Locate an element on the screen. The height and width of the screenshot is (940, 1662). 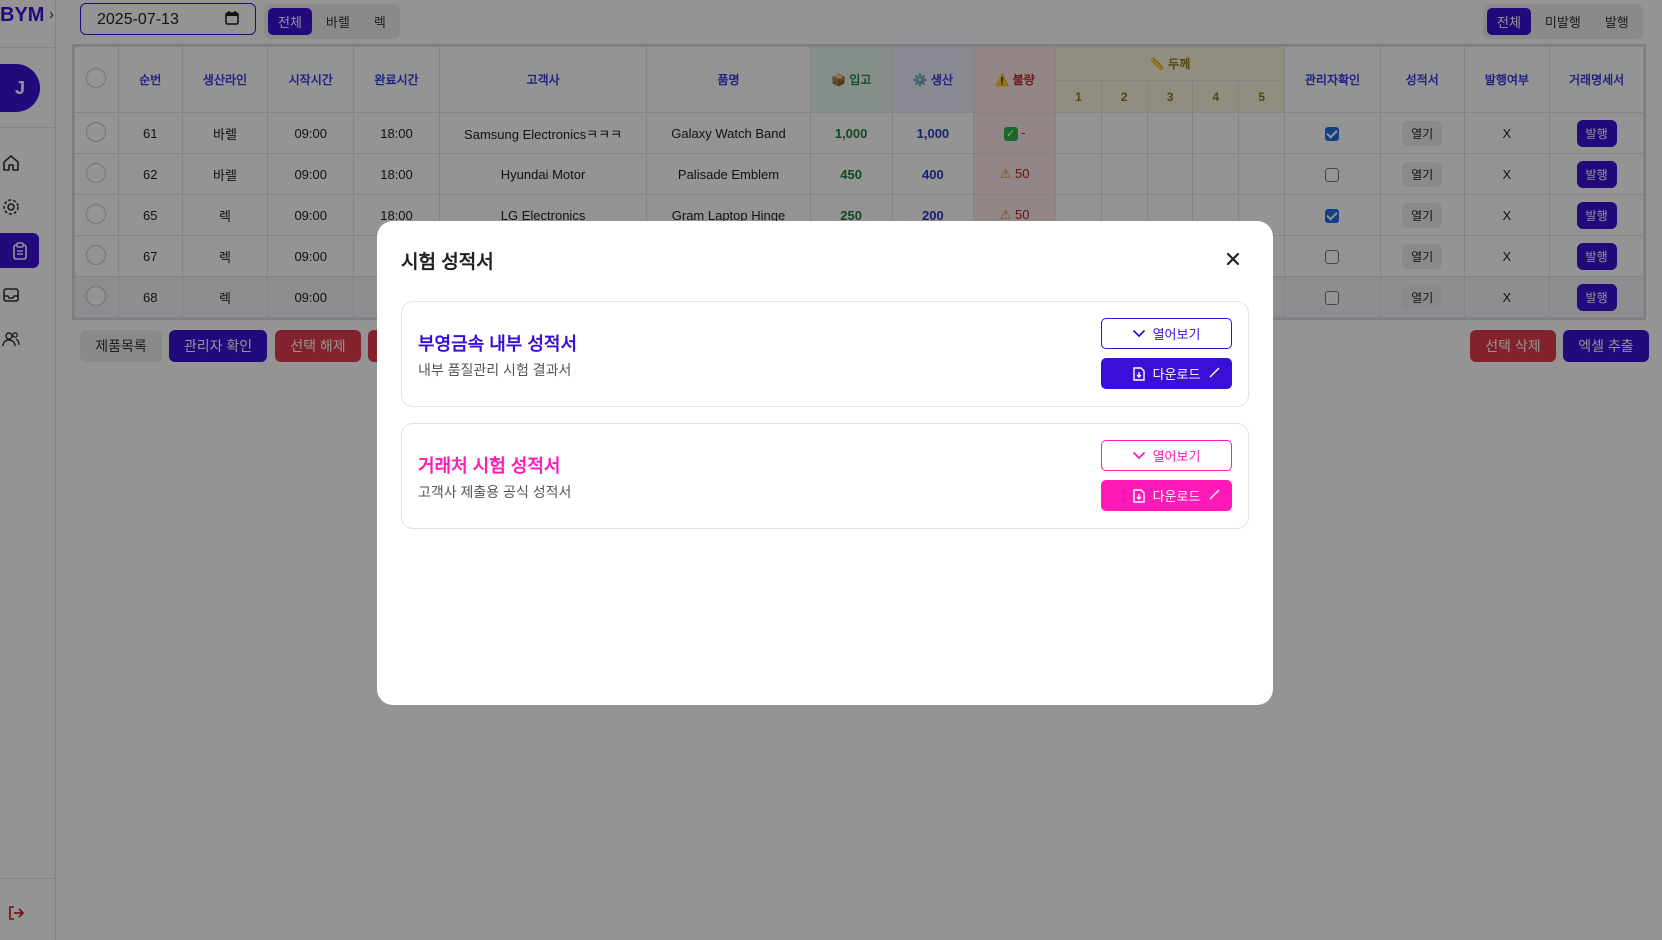
modal-title: 시험 성적서 is located at coordinates (447, 262).